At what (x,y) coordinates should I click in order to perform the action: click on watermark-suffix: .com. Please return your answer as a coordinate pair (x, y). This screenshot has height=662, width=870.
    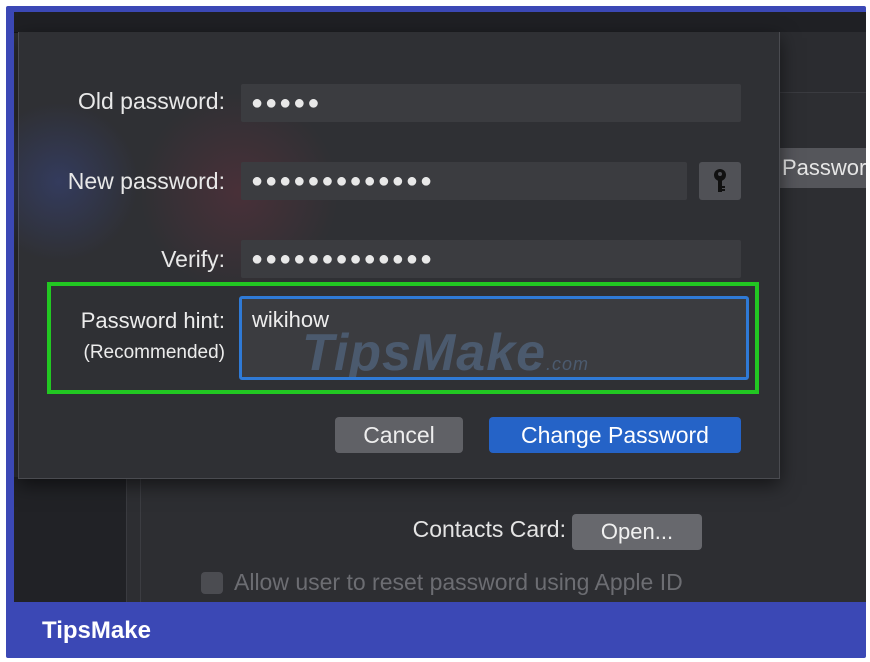
    Looking at the image, I should click on (568, 364).